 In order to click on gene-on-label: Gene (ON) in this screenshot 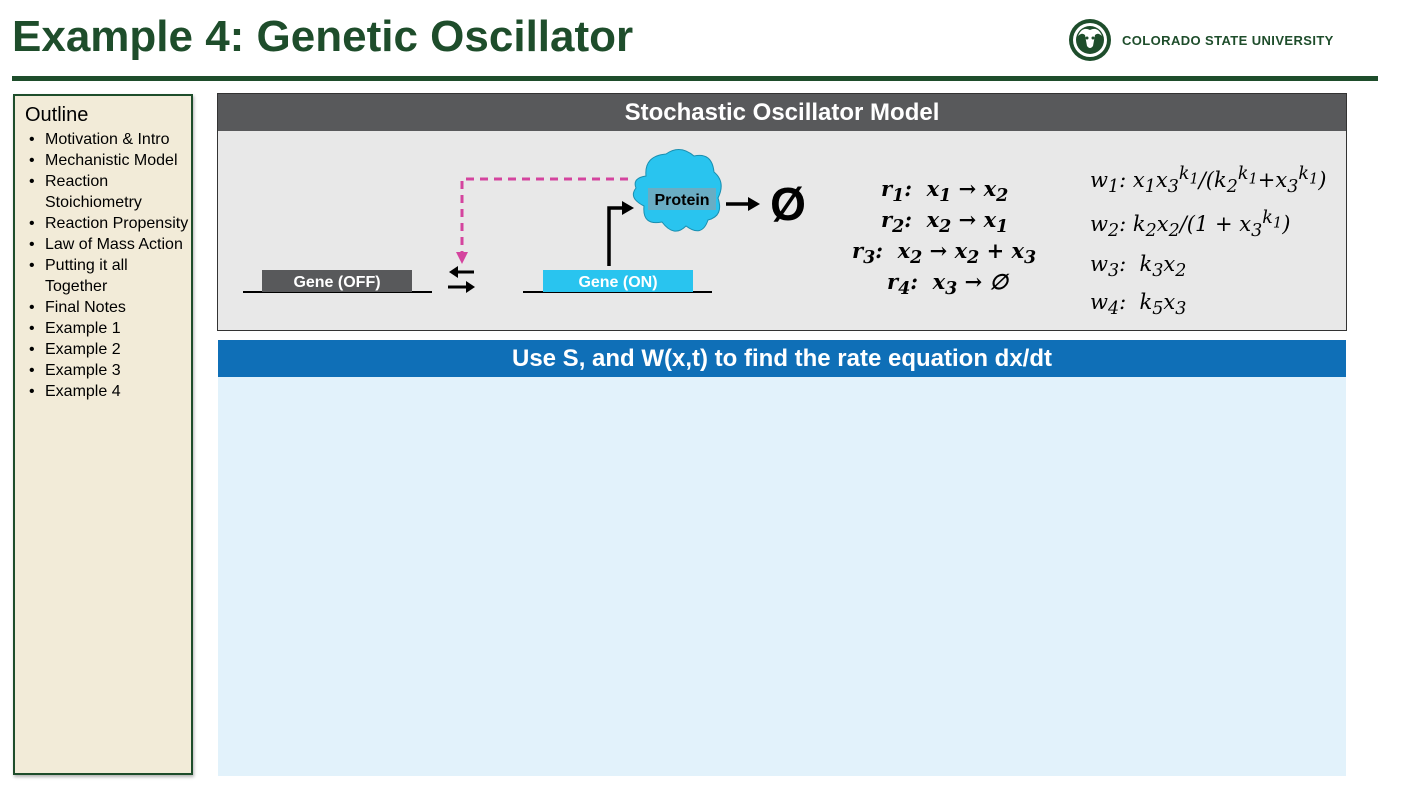, I will do `click(617, 282)`.